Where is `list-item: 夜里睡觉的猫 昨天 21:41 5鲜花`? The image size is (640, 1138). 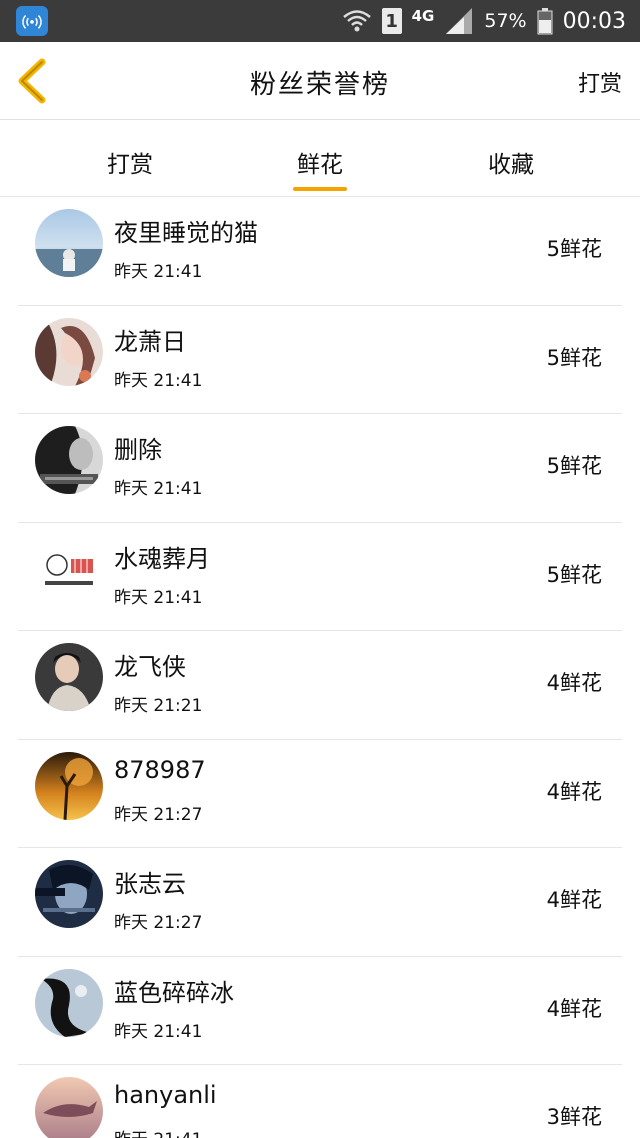 list-item: 夜里睡觉的猫 昨天 21:41 5鲜花 is located at coordinates (320, 251).